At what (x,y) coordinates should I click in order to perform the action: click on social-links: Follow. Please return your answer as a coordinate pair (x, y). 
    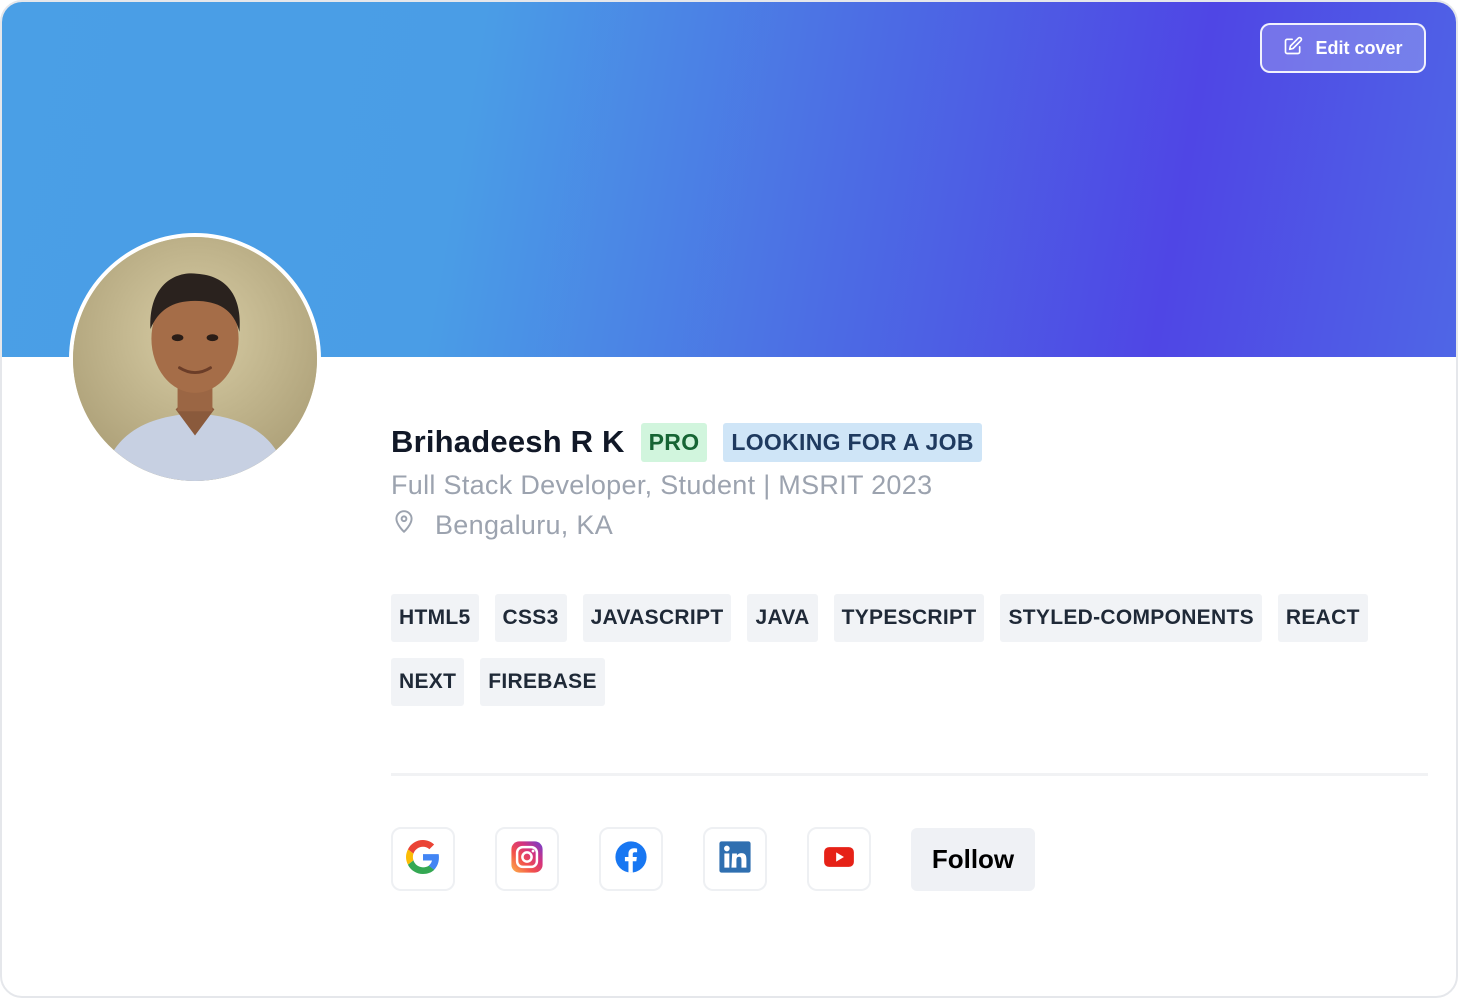
    Looking at the image, I should click on (713, 859).